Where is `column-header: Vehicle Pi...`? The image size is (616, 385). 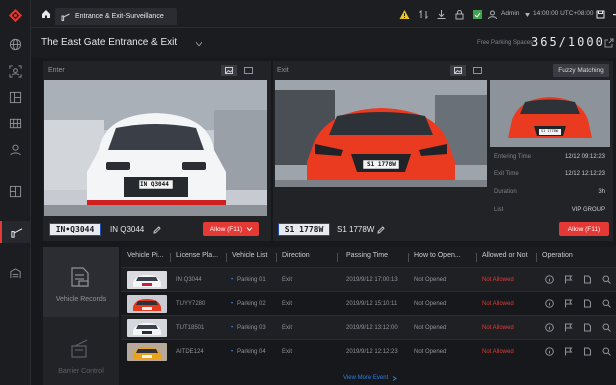 column-header: Vehicle Pi... is located at coordinates (145, 255).